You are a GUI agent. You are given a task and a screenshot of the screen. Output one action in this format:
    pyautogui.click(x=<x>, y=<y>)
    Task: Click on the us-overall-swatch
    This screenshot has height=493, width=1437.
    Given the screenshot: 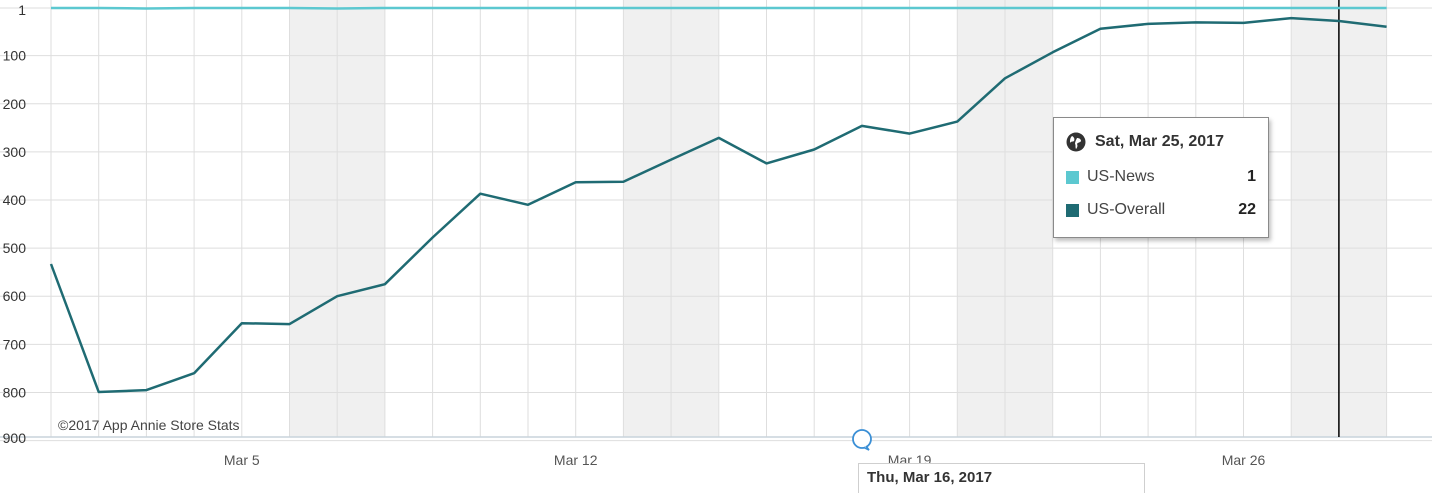 What is the action you would take?
    pyautogui.click(x=1072, y=210)
    